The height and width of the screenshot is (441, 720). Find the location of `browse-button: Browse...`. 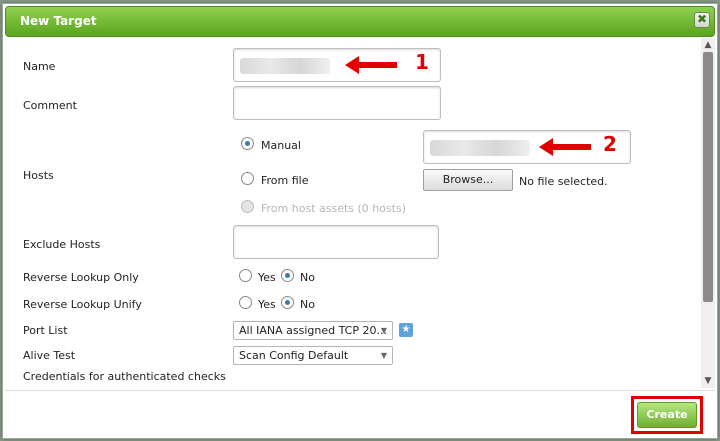

browse-button: Browse... is located at coordinates (468, 180).